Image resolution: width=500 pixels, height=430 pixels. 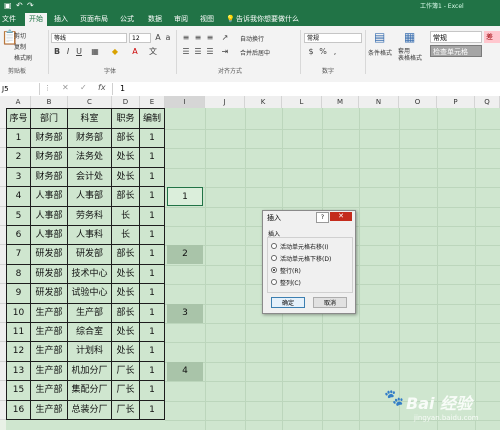 What do you see at coordinates (153, 52) in the screenshot?
I see `phonetic-icon: 文` at bounding box center [153, 52].